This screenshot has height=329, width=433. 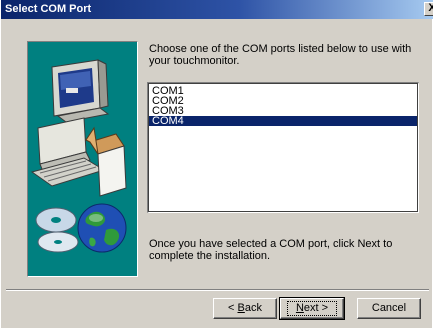 I want to click on globe-icon, so click(x=102, y=228).